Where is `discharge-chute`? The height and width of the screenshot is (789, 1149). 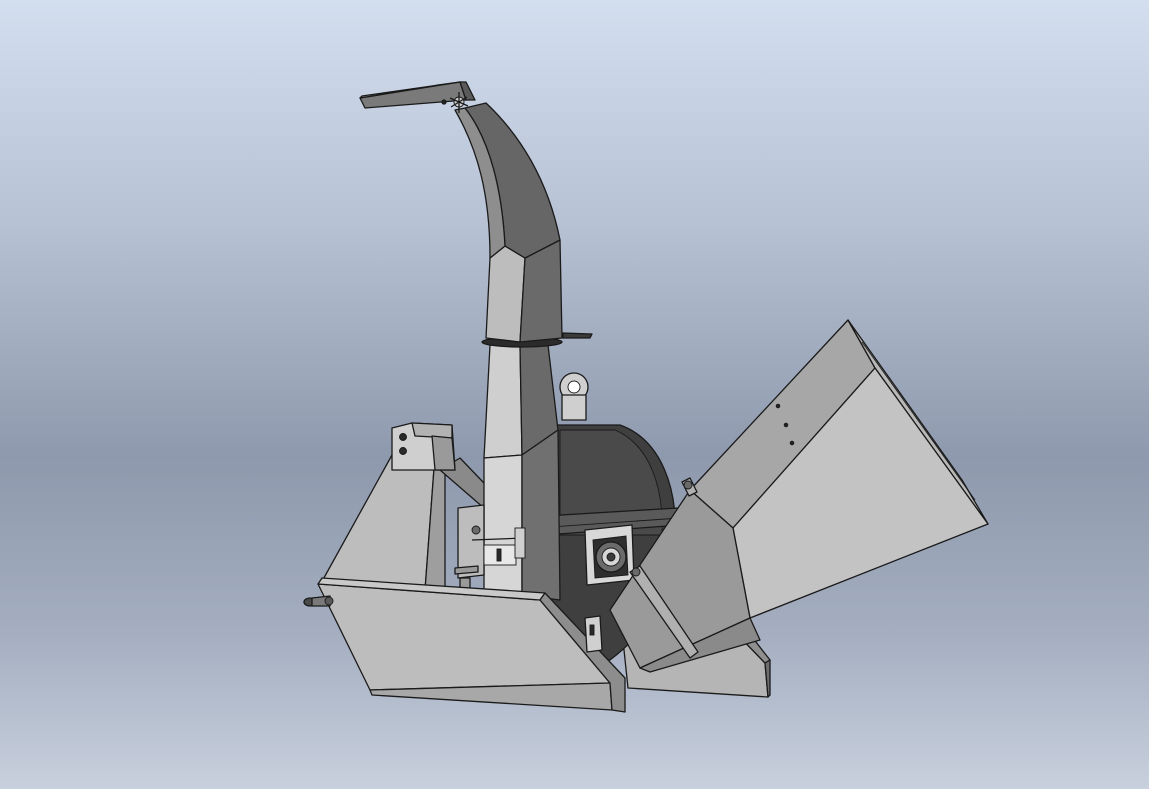
discharge-chute is located at coordinates (476, 214).